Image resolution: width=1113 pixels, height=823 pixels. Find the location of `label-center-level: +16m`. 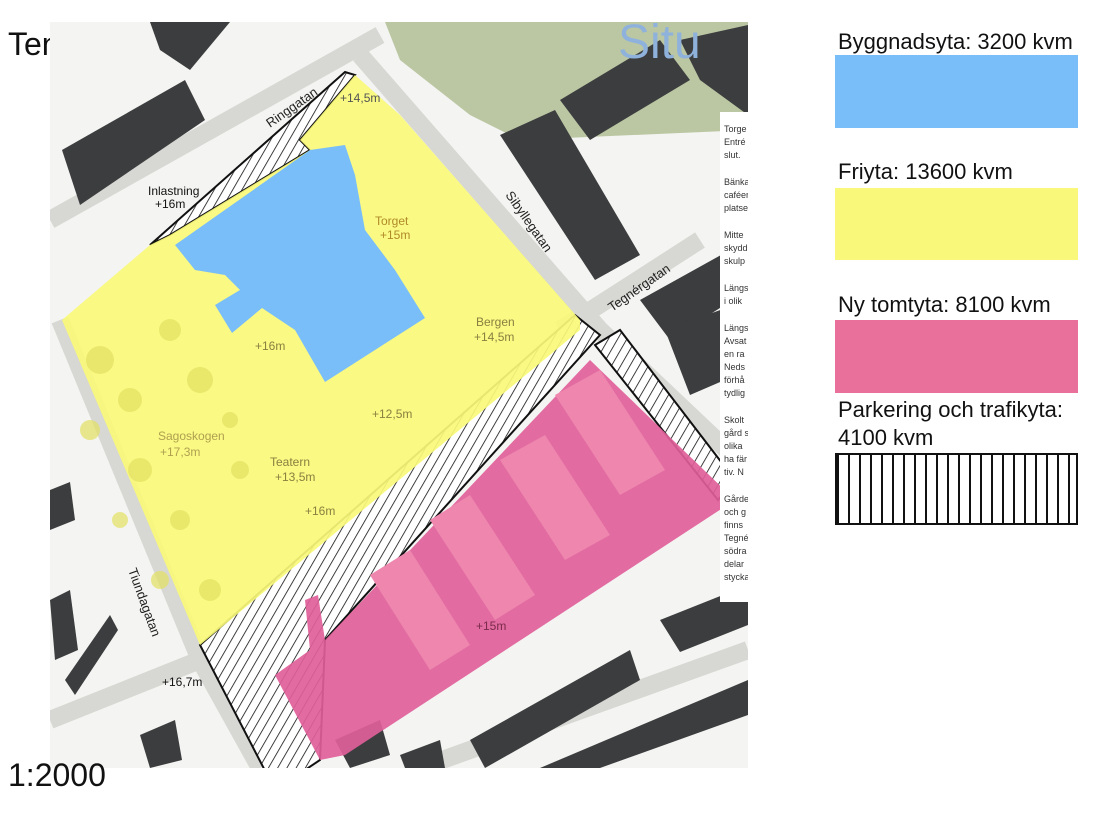

label-center-level: +16m is located at coordinates (270, 346).